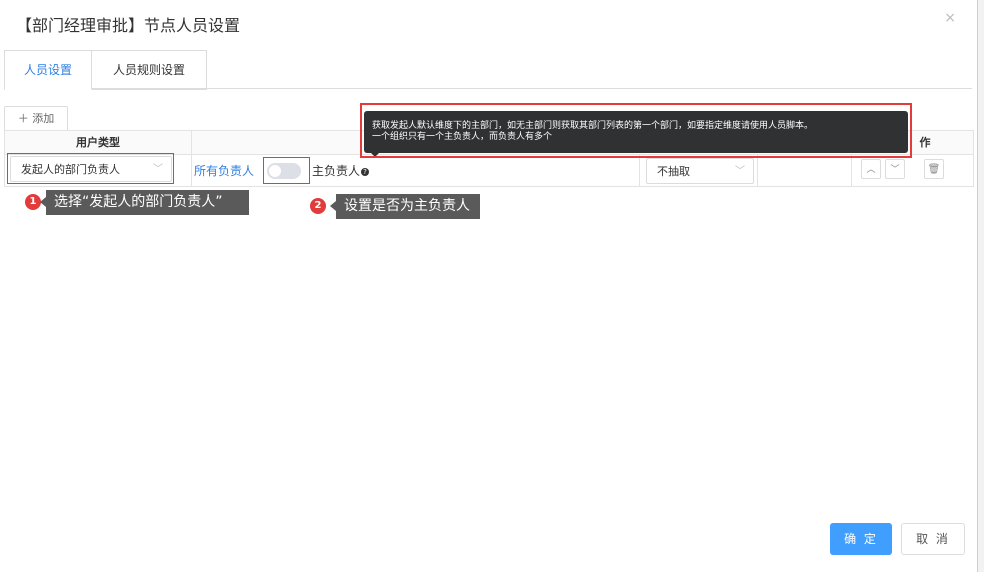 The height and width of the screenshot is (572, 984). I want to click on window-edge, so click(980, 286).